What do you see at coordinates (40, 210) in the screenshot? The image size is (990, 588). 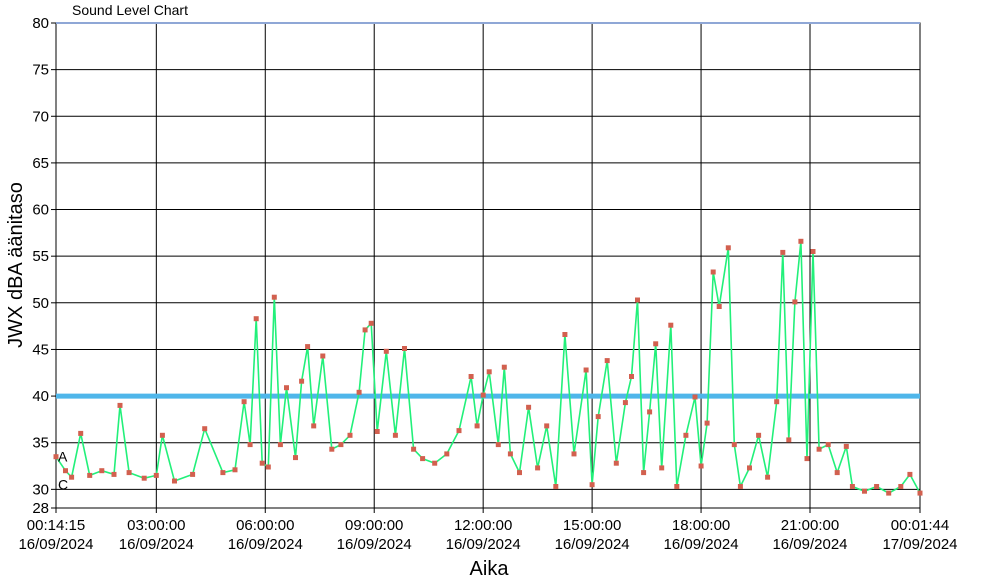 I see `y-tick-label: 60` at bounding box center [40, 210].